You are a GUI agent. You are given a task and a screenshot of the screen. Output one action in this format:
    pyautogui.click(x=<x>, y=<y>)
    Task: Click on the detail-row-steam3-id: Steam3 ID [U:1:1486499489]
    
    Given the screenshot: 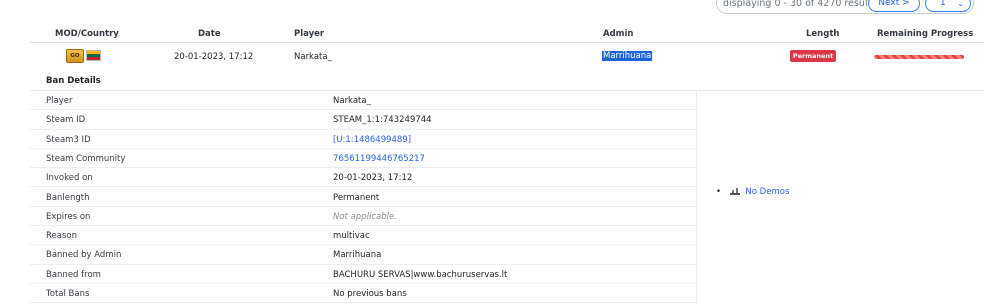 What is the action you would take?
    pyautogui.click(x=363, y=139)
    